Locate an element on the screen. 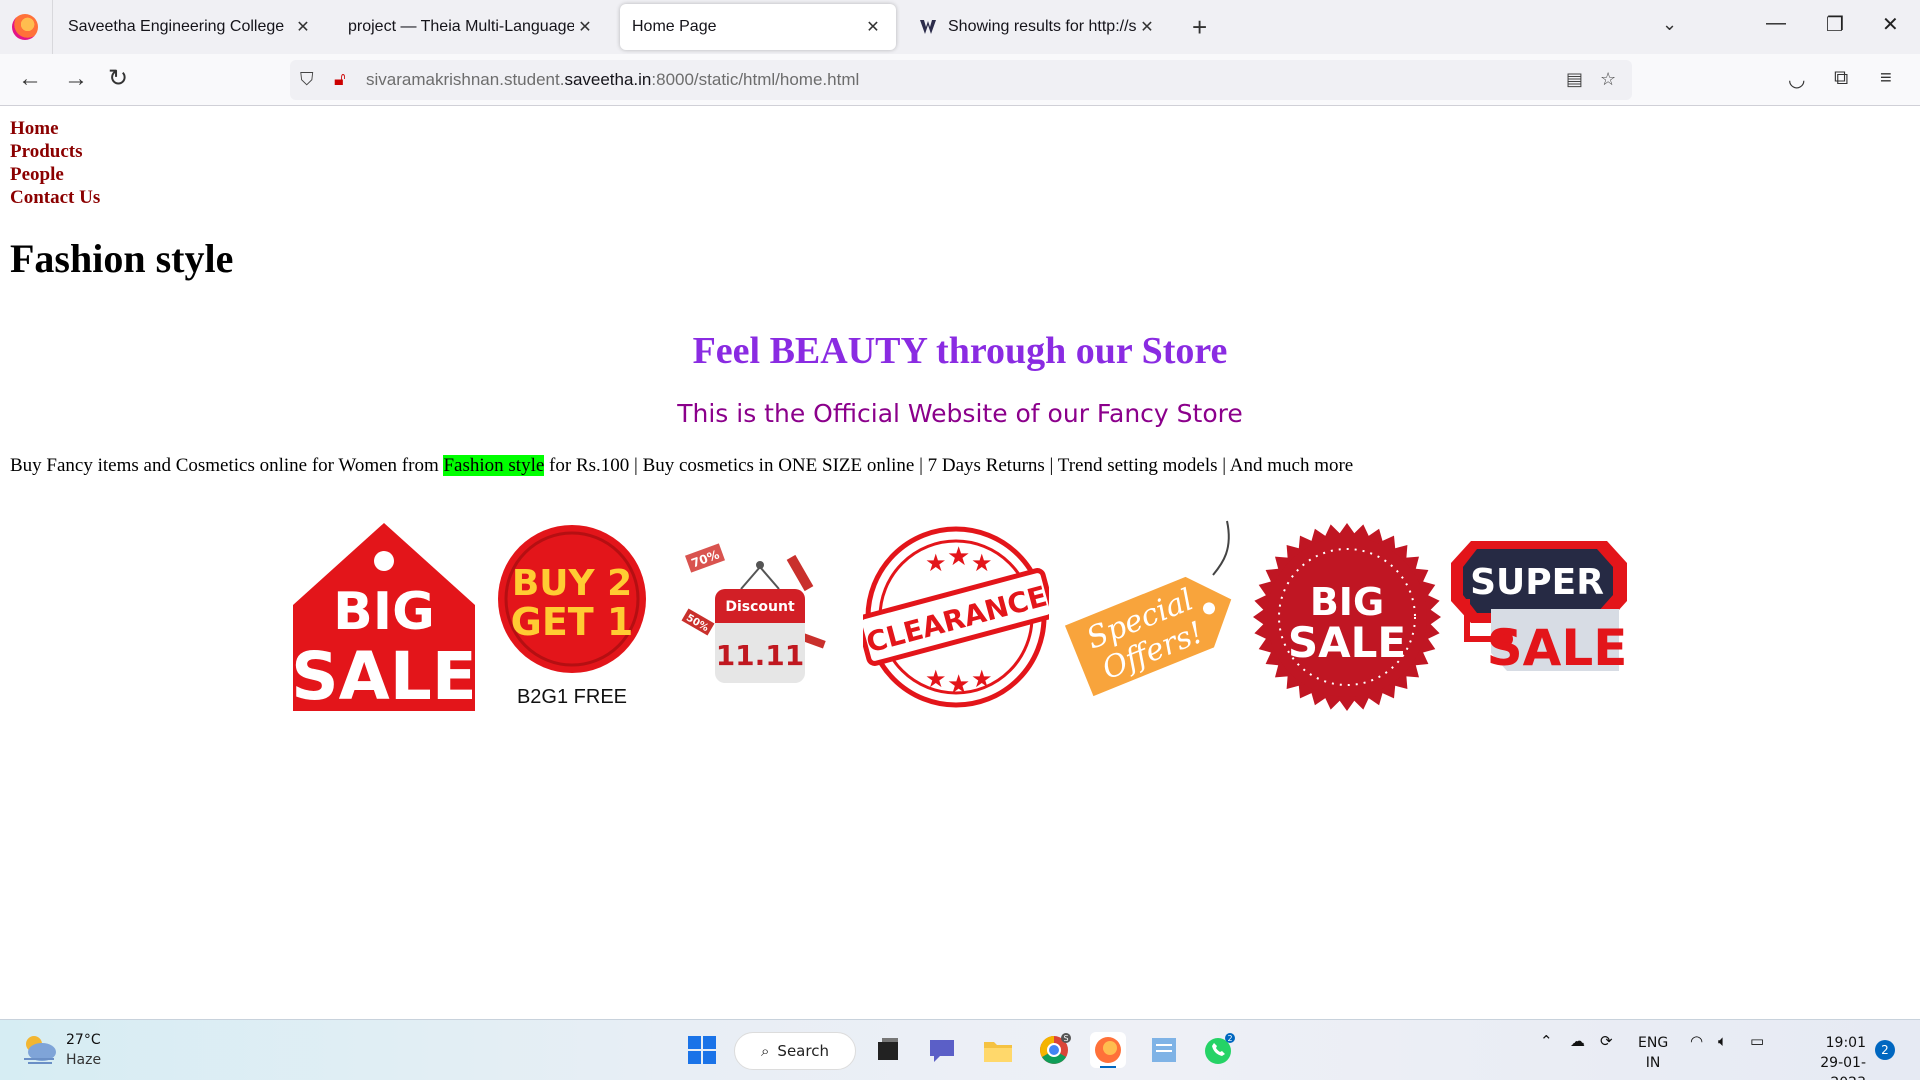 This screenshot has width=1920, height=1080. volume-icon: 🔈︎ is located at coordinates (1722, 1041).